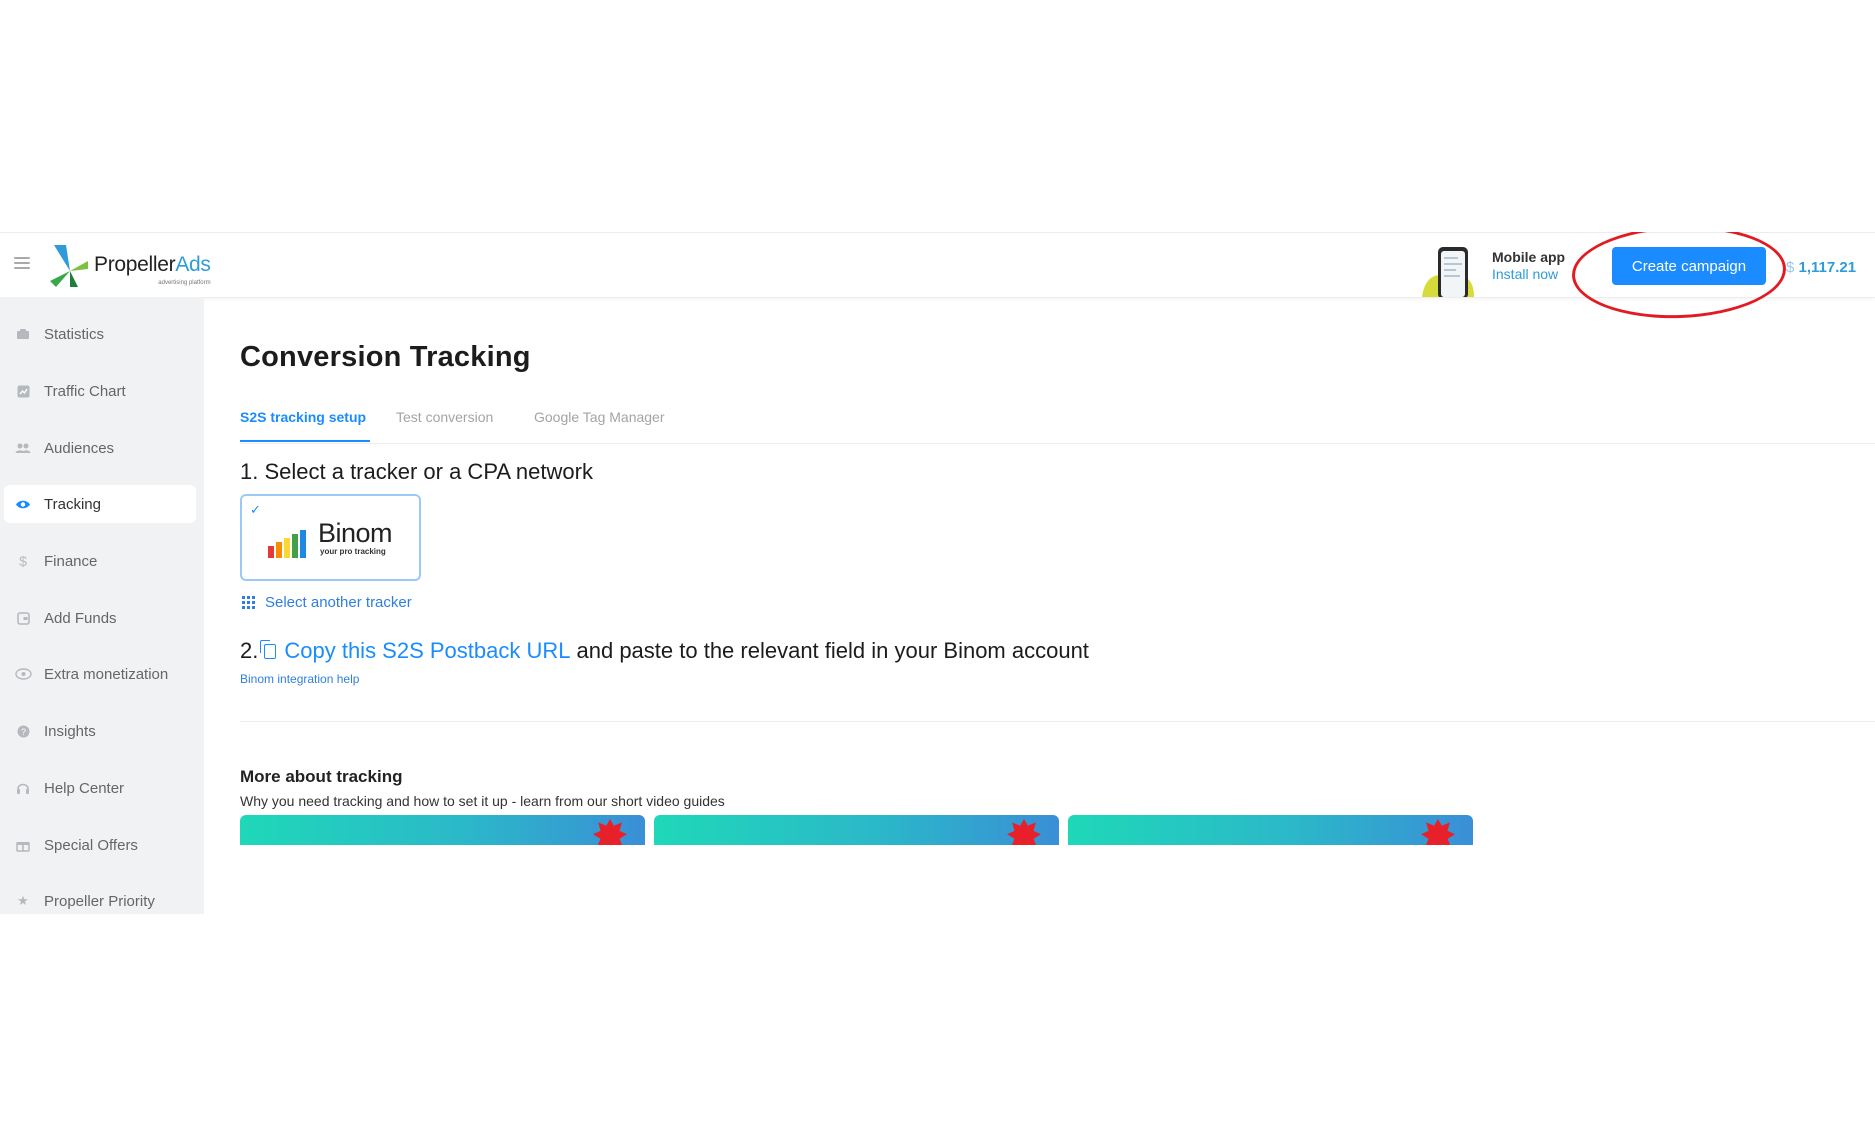 Image resolution: width=1875 pixels, height=1141 pixels. Describe the element at coordinates (23, 561) in the screenshot. I see `dollar-icon: $` at that location.